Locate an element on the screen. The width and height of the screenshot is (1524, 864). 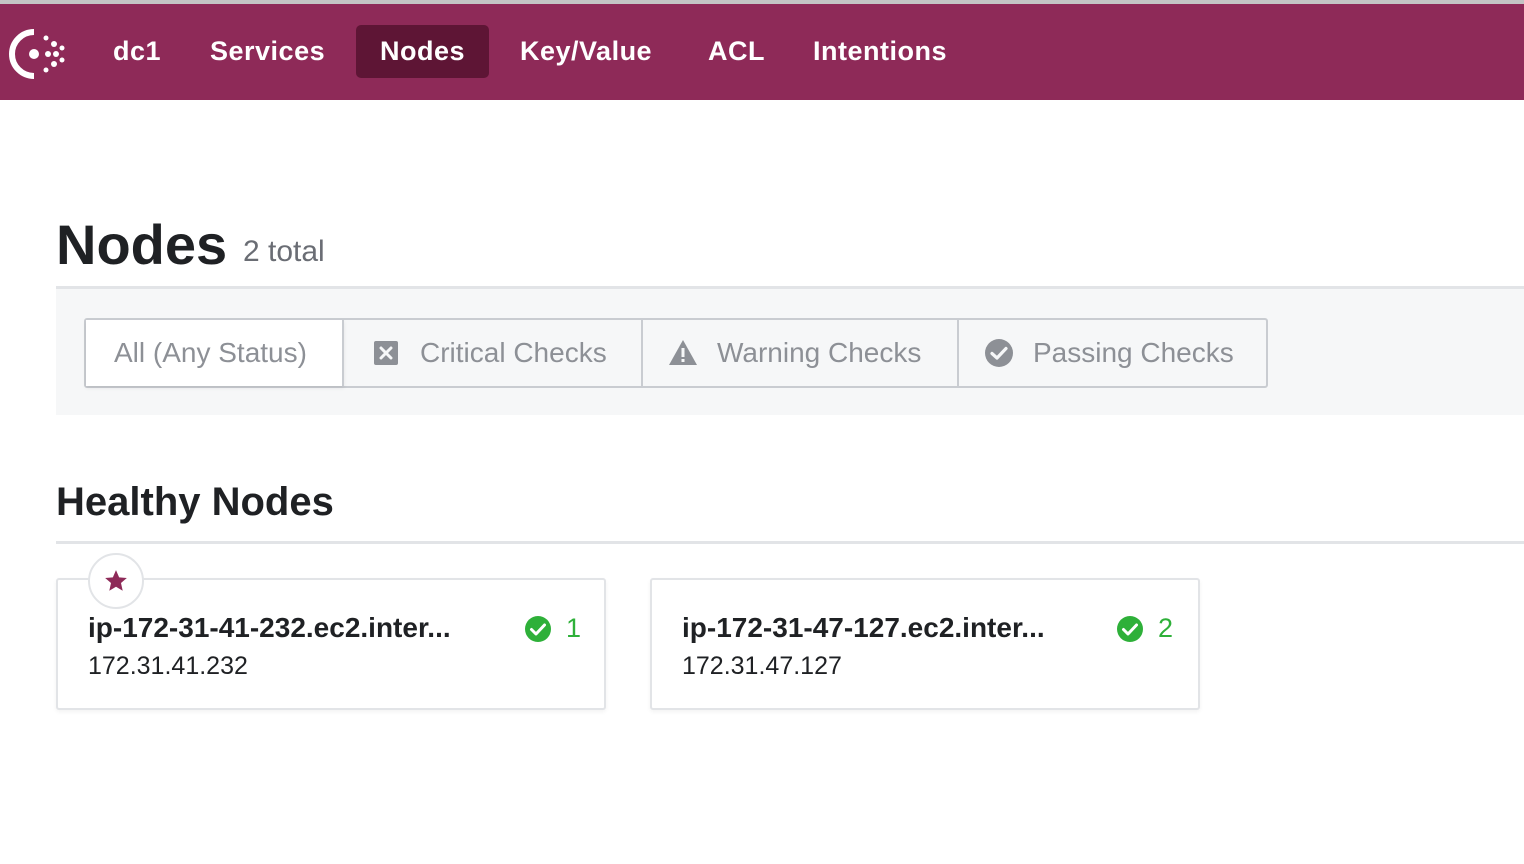
node-ip-address: 172.31.47.127 is located at coordinates (762, 666).